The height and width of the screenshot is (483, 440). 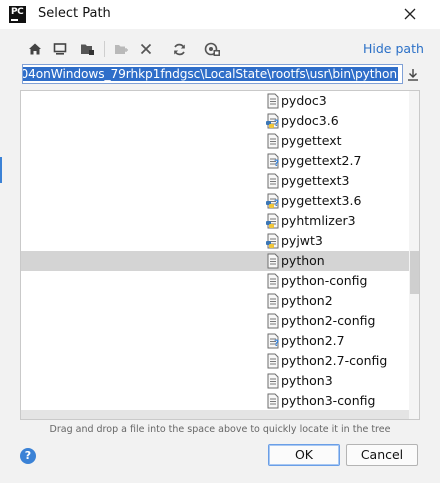 I want to click on tree-row: pygettext, so click(x=215, y=141).